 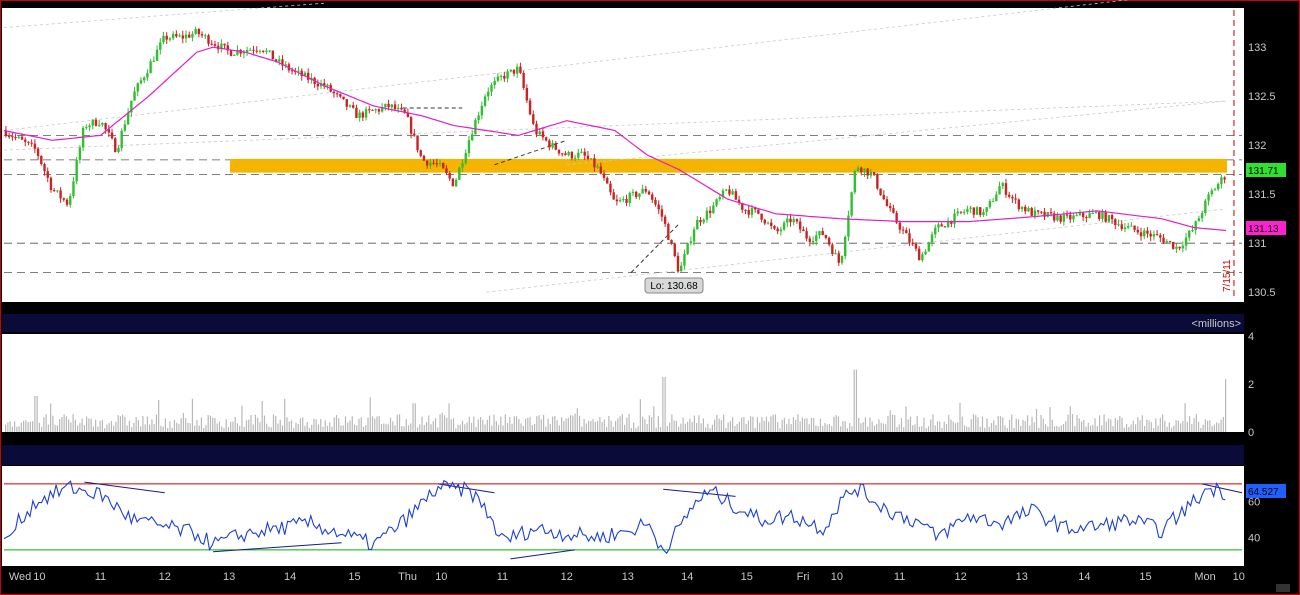 I want to click on volume-unit-label: <millions>, so click(x=1216, y=324).